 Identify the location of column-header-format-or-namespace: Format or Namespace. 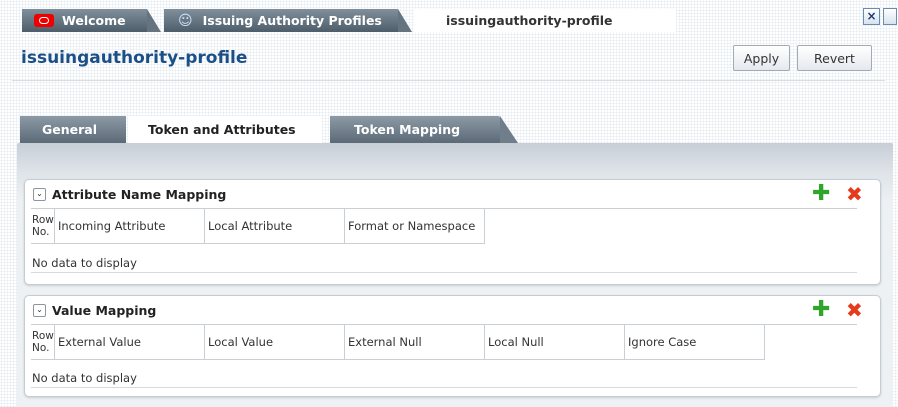
(415, 226).